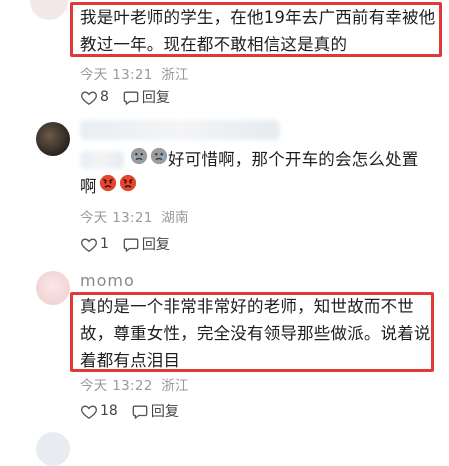 The height and width of the screenshot is (466, 449). What do you see at coordinates (180, 130) in the screenshot?
I see `username-blurred` at bounding box center [180, 130].